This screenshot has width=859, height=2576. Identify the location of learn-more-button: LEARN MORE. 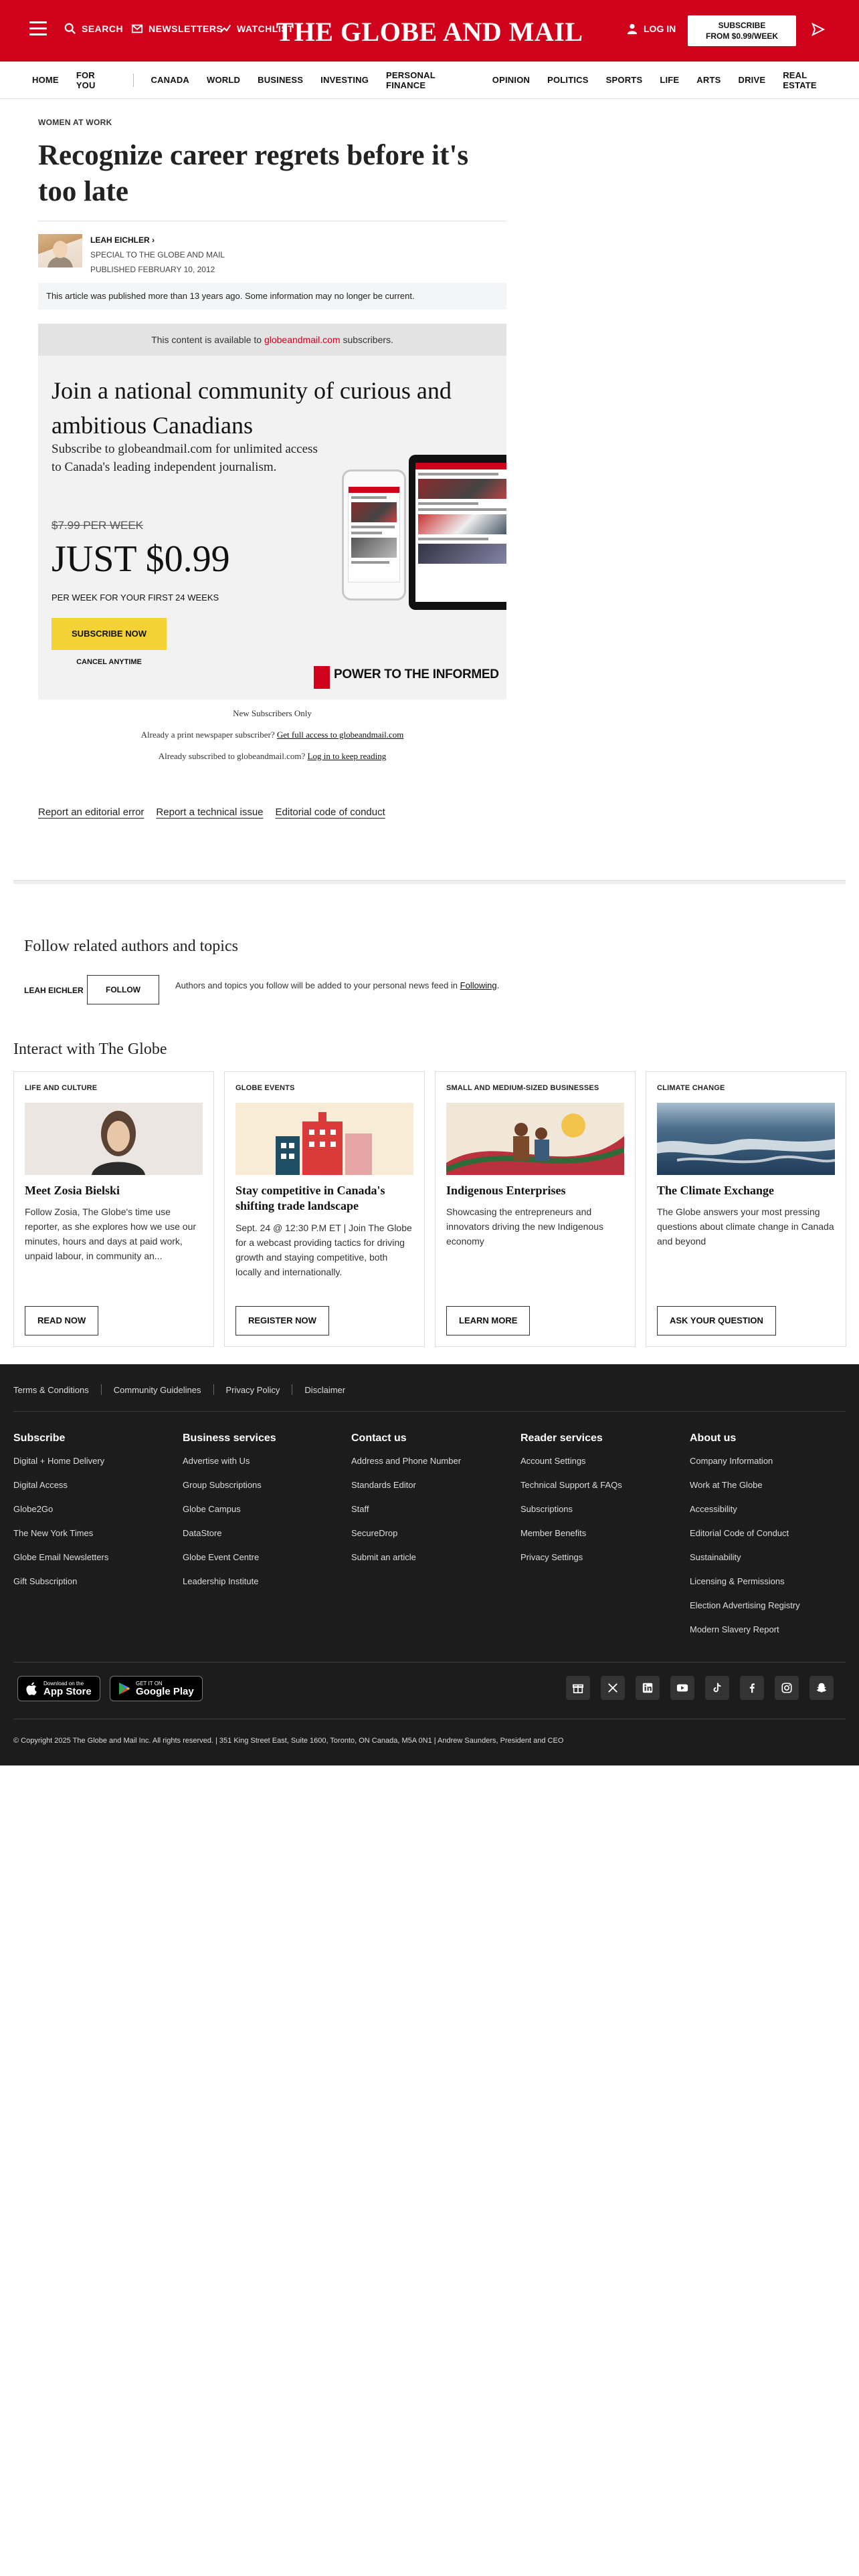
(488, 1320).